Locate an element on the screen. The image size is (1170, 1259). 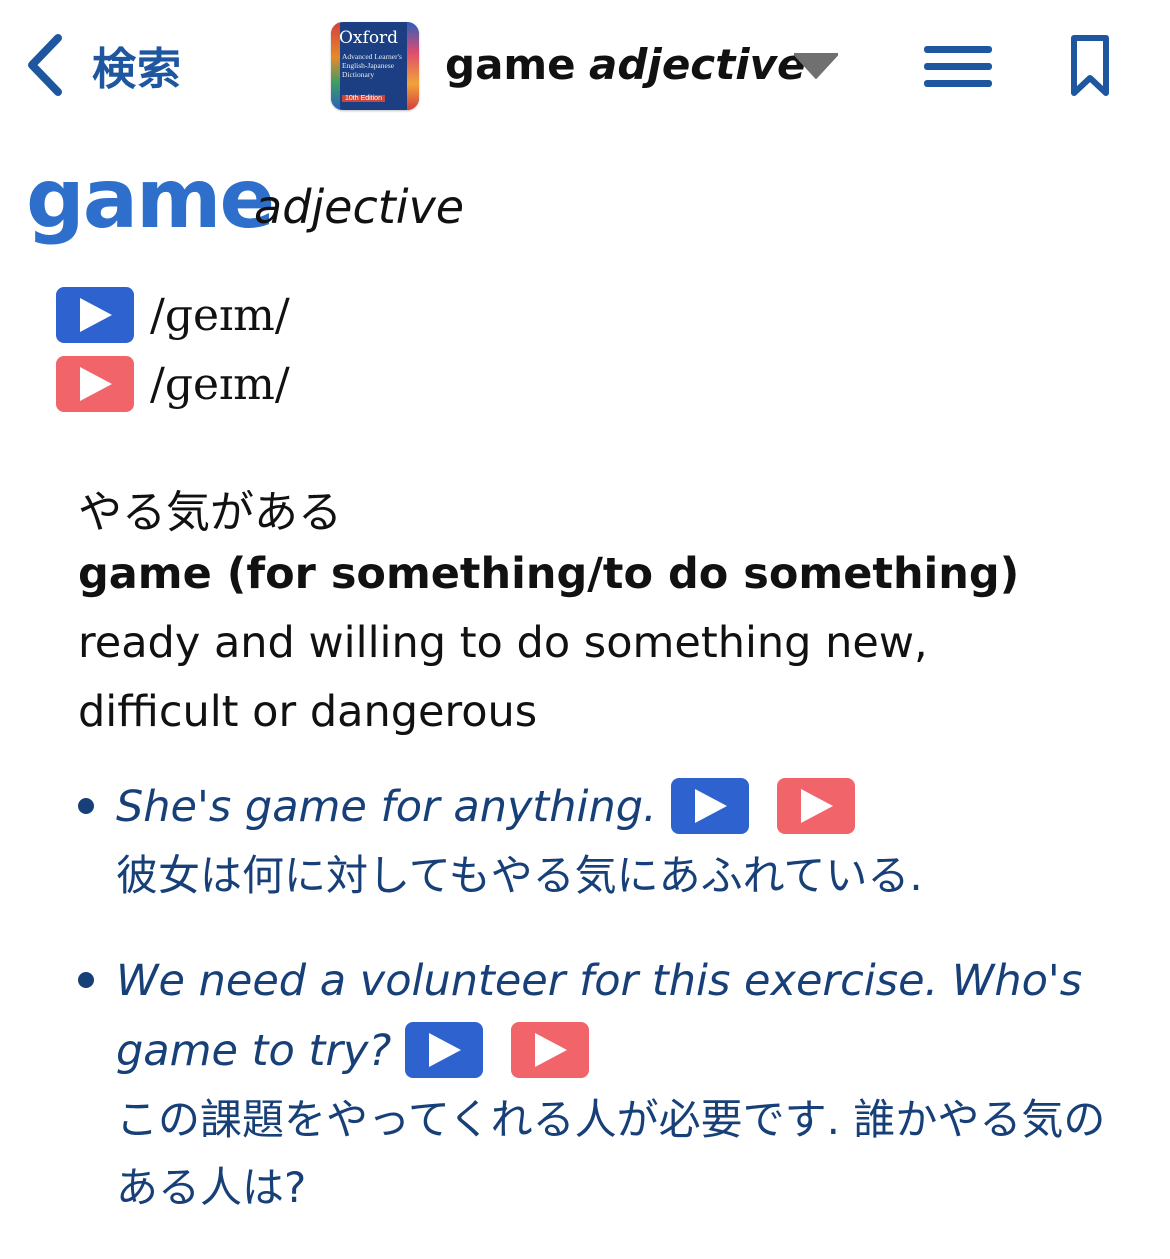
app-icon-edition: 10th Edition is located at coordinates (363, 98).